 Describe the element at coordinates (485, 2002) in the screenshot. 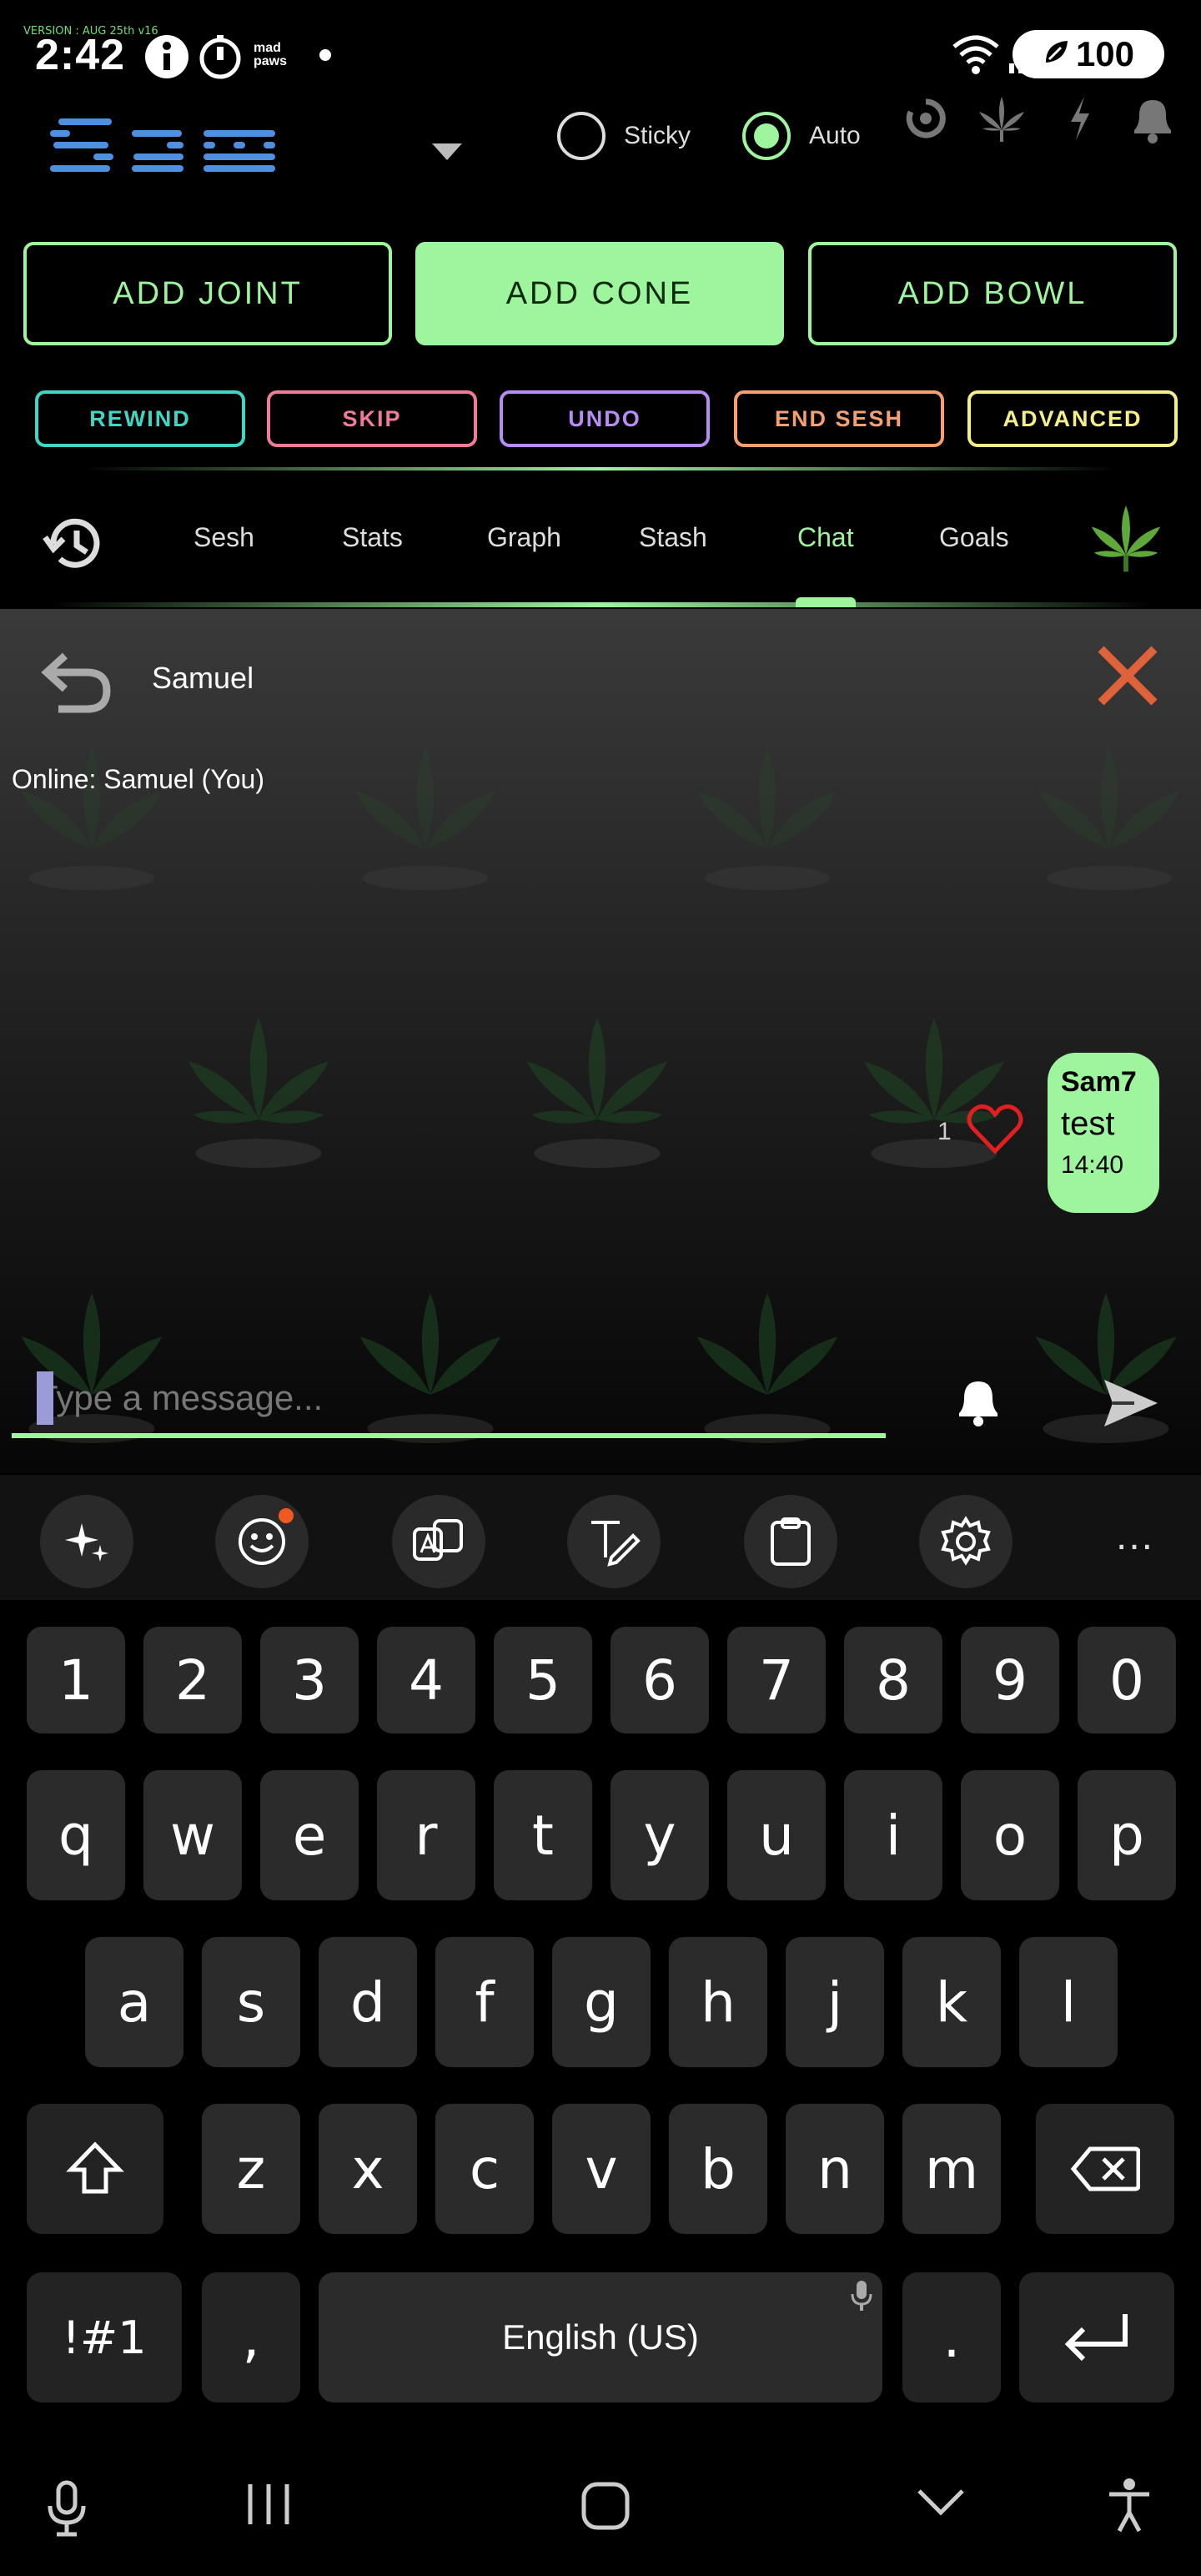

I see `key-f: f` at that location.